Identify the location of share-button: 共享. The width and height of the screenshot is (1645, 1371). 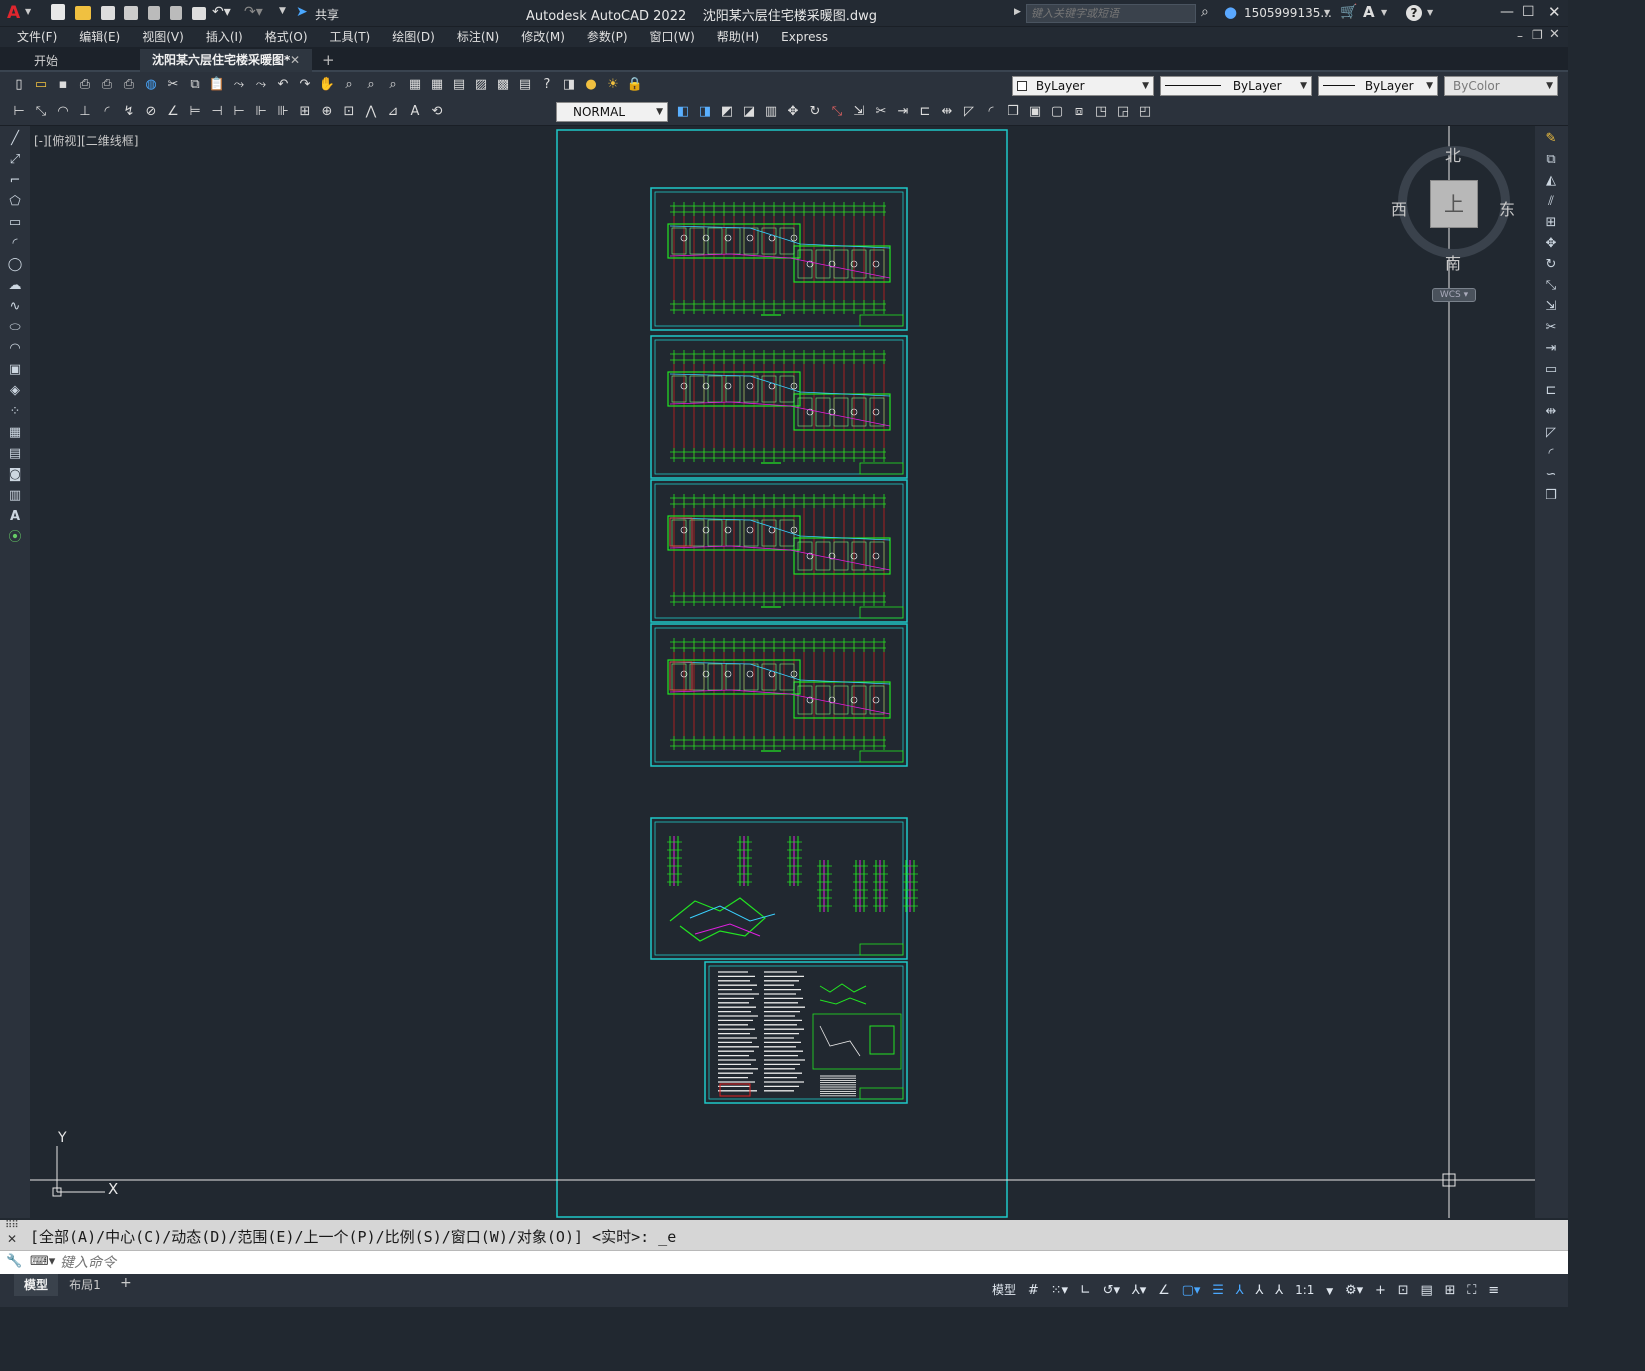
(327, 14).